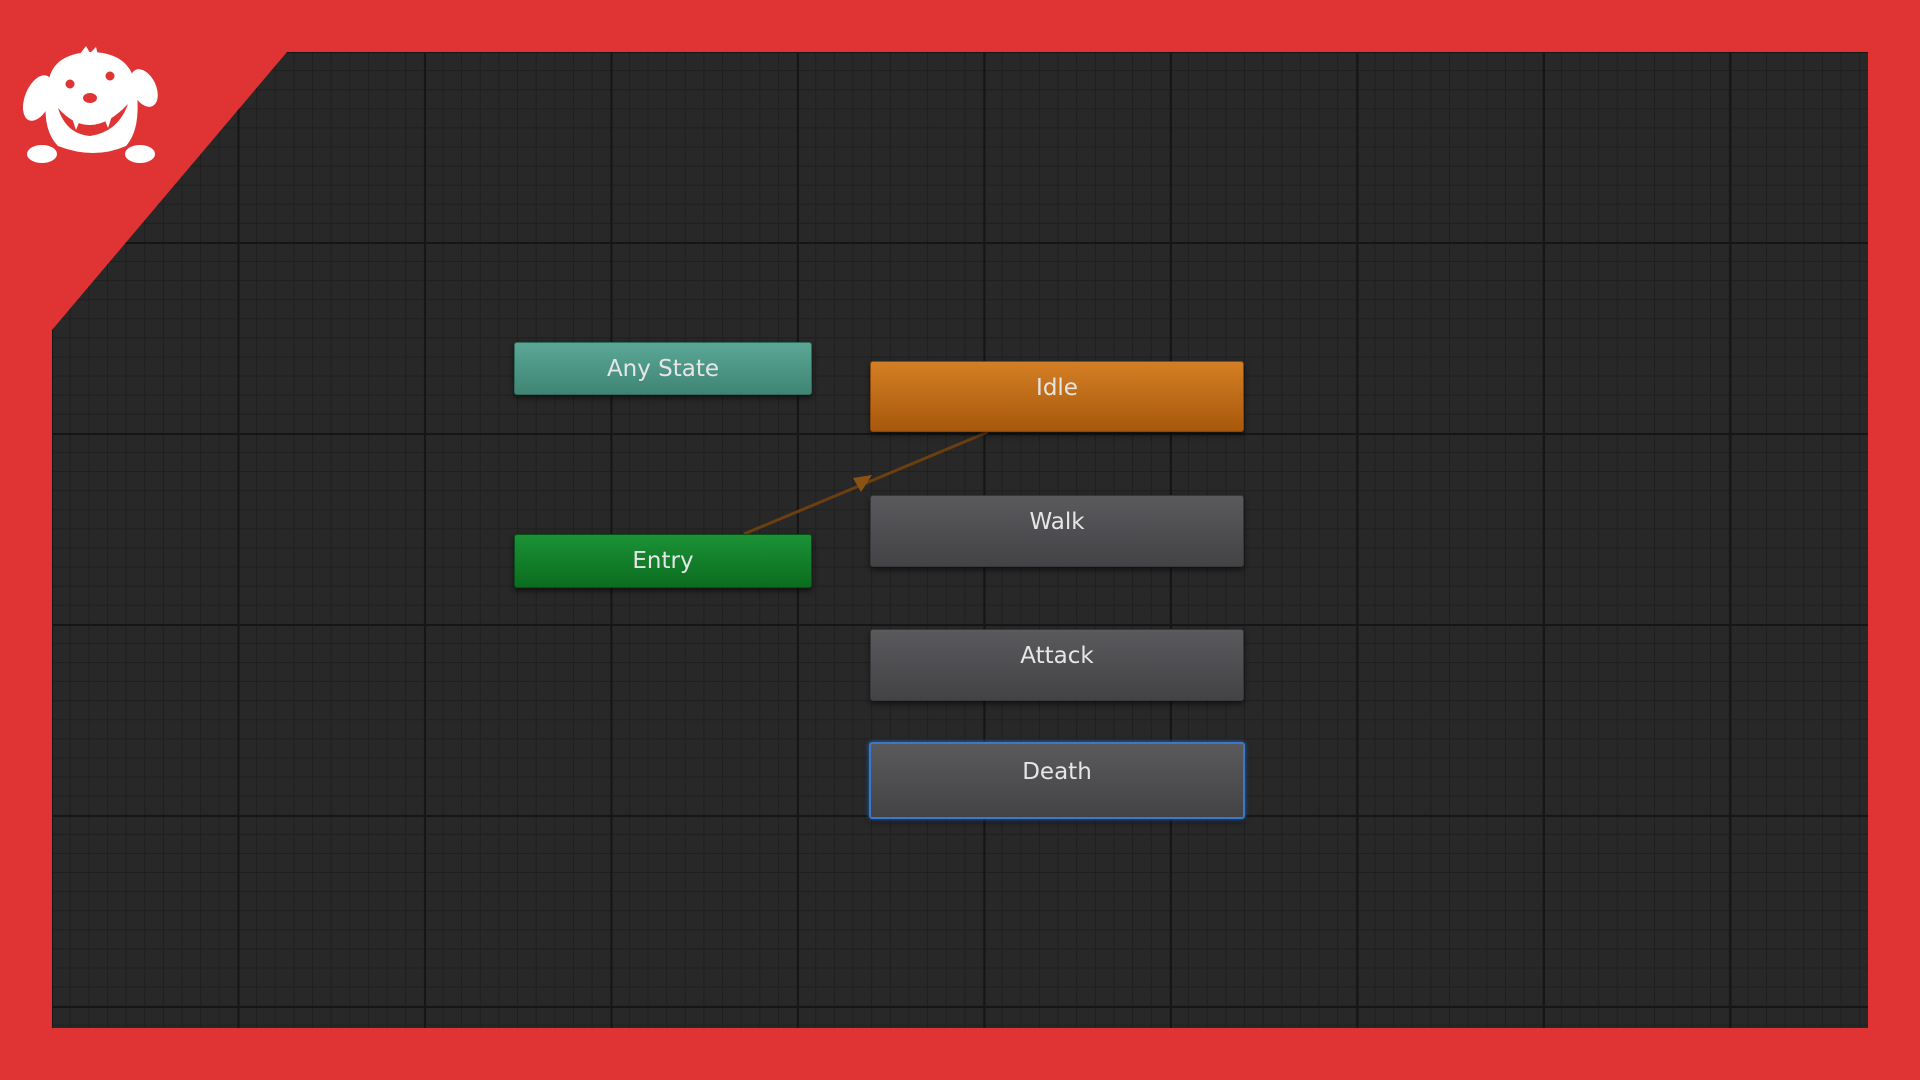 This screenshot has height=1080, width=1920. I want to click on state-label: Entry, so click(663, 561).